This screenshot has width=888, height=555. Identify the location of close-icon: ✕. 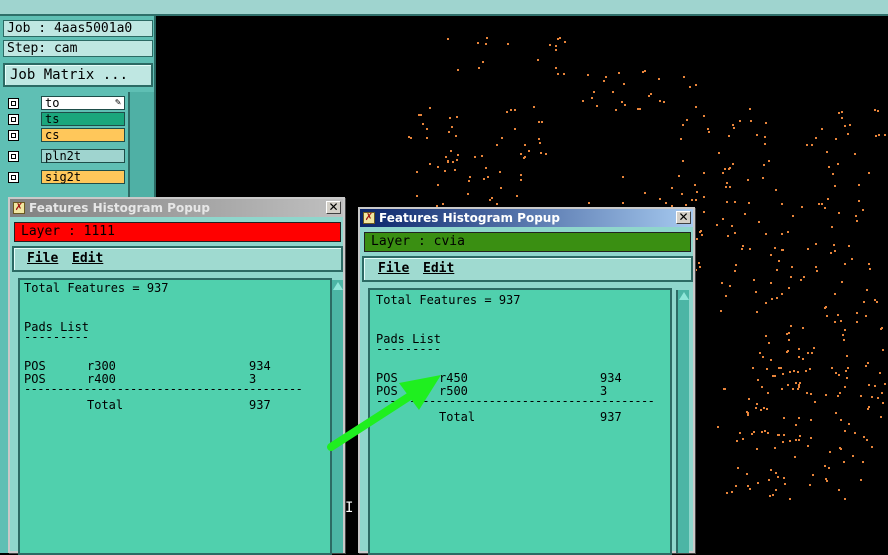
(333, 207).